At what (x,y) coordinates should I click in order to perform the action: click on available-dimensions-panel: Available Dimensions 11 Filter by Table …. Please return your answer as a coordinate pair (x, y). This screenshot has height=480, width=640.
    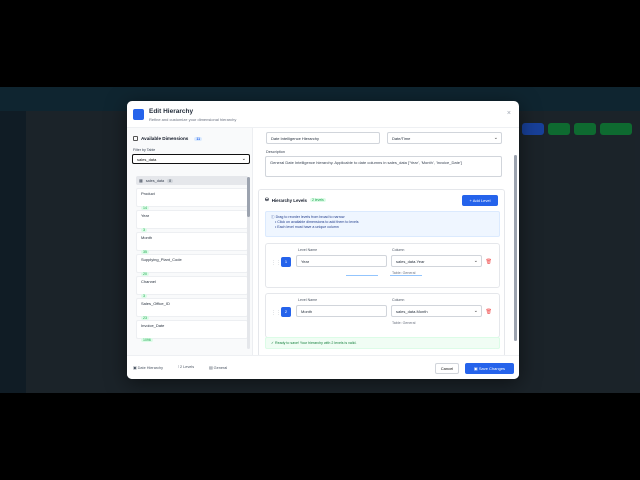
    Looking at the image, I should click on (190, 241).